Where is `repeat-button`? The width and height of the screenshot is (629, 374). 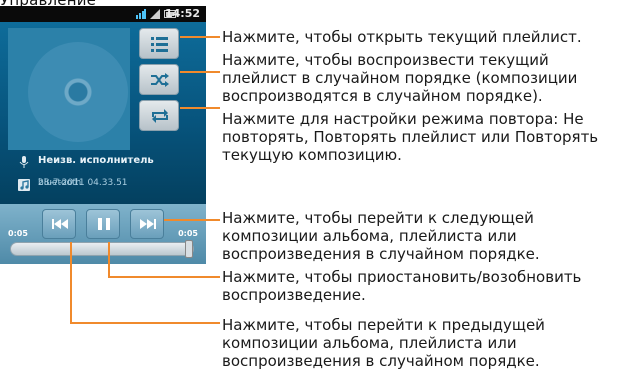
repeat-button is located at coordinates (159, 115).